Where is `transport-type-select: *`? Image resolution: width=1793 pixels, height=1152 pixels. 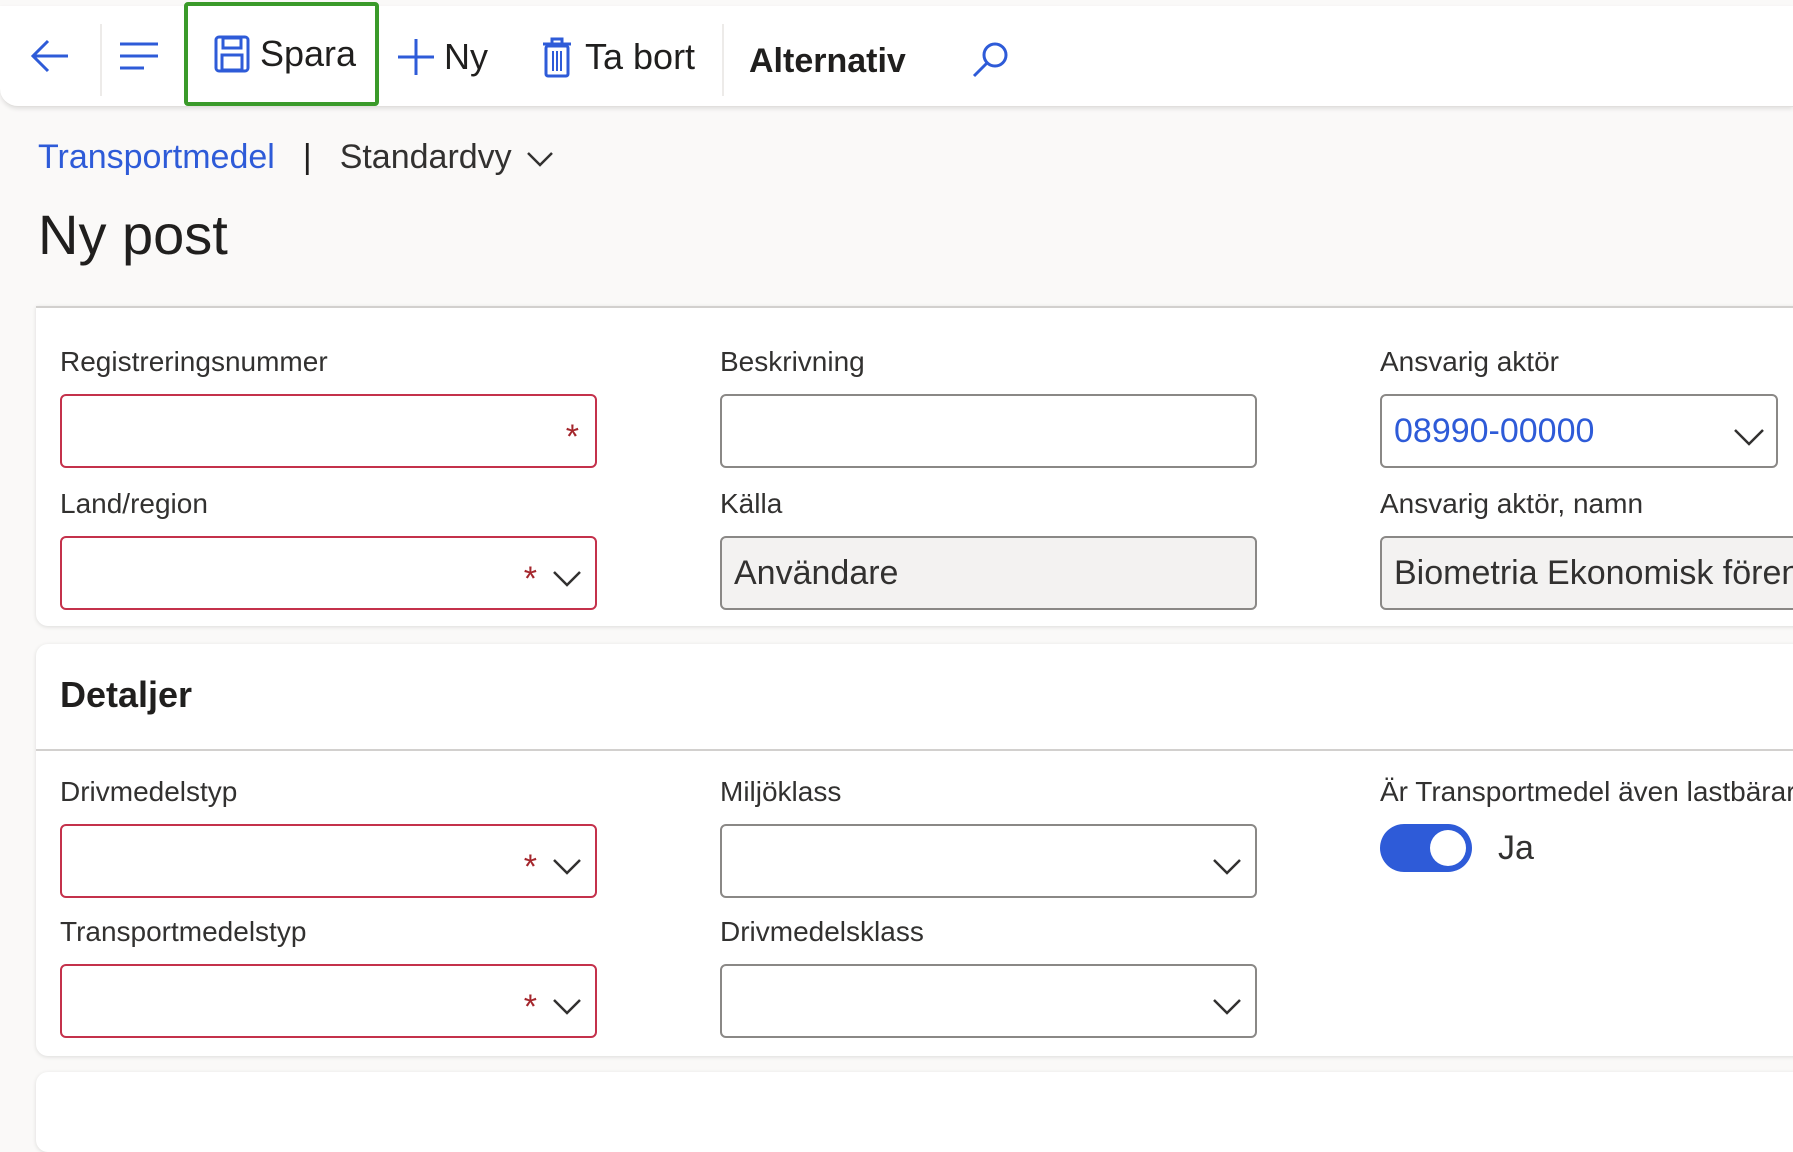
transport-type-select: * is located at coordinates (328, 1001).